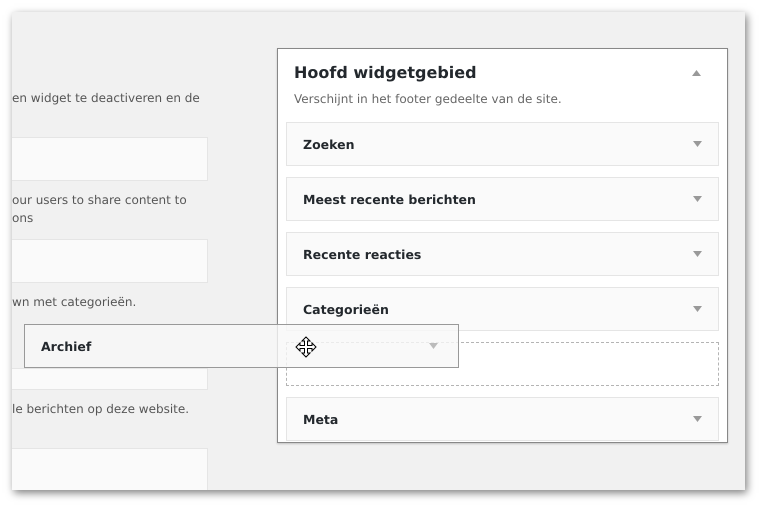  Describe the element at coordinates (100, 200) in the screenshot. I see `widget-description: our users to share content to` at that location.